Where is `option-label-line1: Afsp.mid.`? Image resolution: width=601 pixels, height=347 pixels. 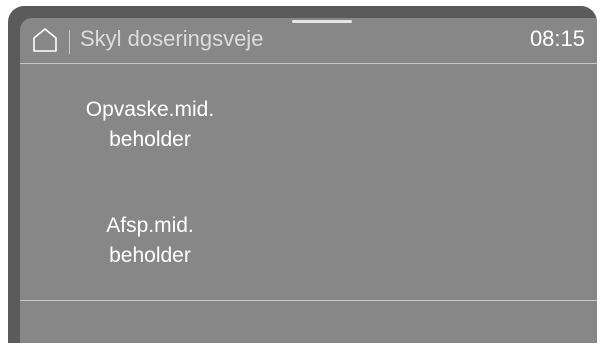 option-label-line1: Afsp.mid. is located at coordinates (150, 225).